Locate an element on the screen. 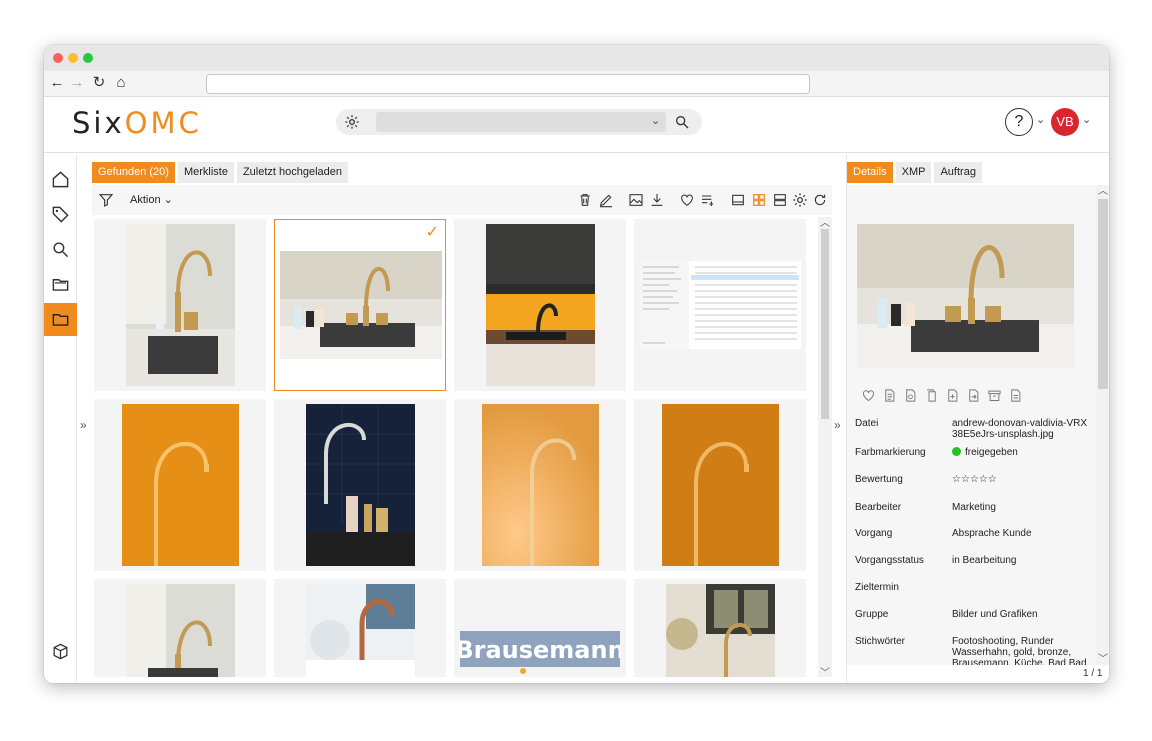  search-icon is located at coordinates (682, 122).